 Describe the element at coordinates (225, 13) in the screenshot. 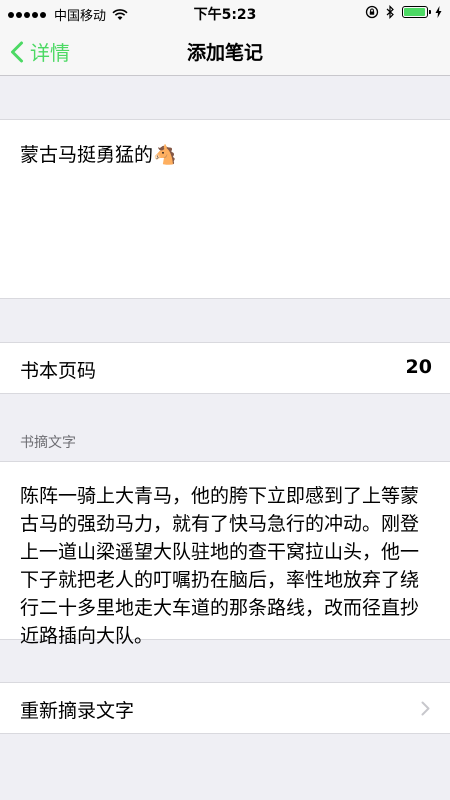

I see `status-bar: 中国移动 下午5:23` at that location.